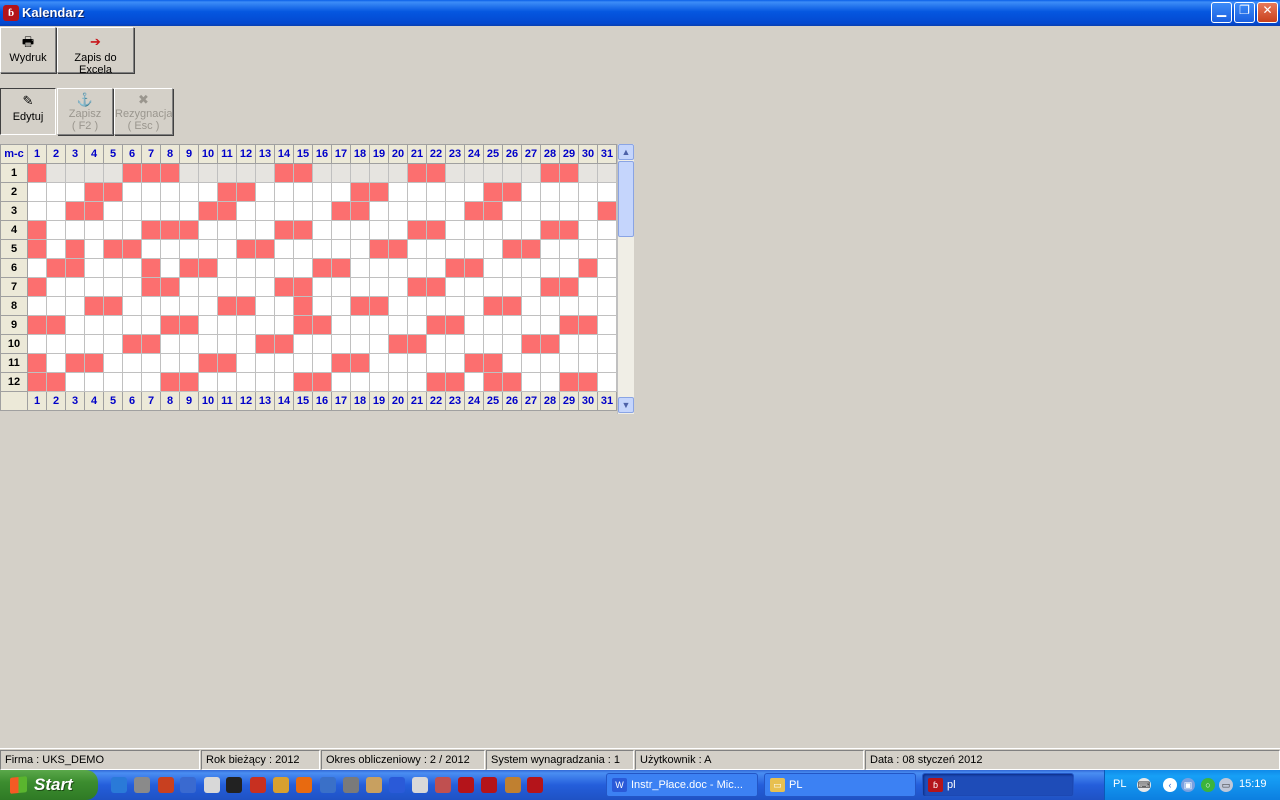 The width and height of the screenshot is (1280, 800). What do you see at coordinates (513, 785) in the screenshot?
I see `settings-icon` at bounding box center [513, 785].